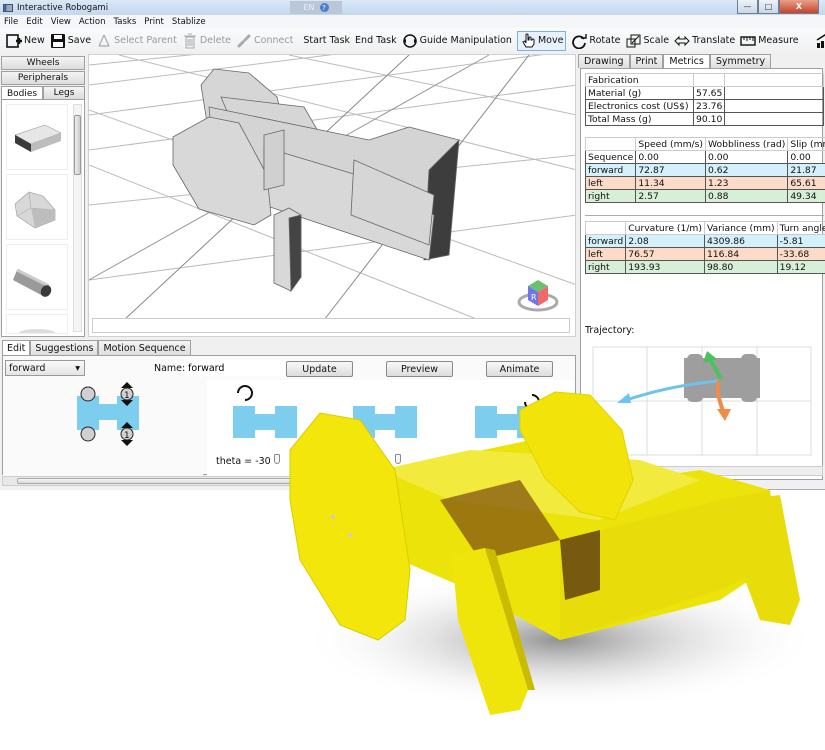 The height and width of the screenshot is (750, 825). What do you see at coordinates (61, 22) in the screenshot?
I see `menu-view: View` at bounding box center [61, 22].